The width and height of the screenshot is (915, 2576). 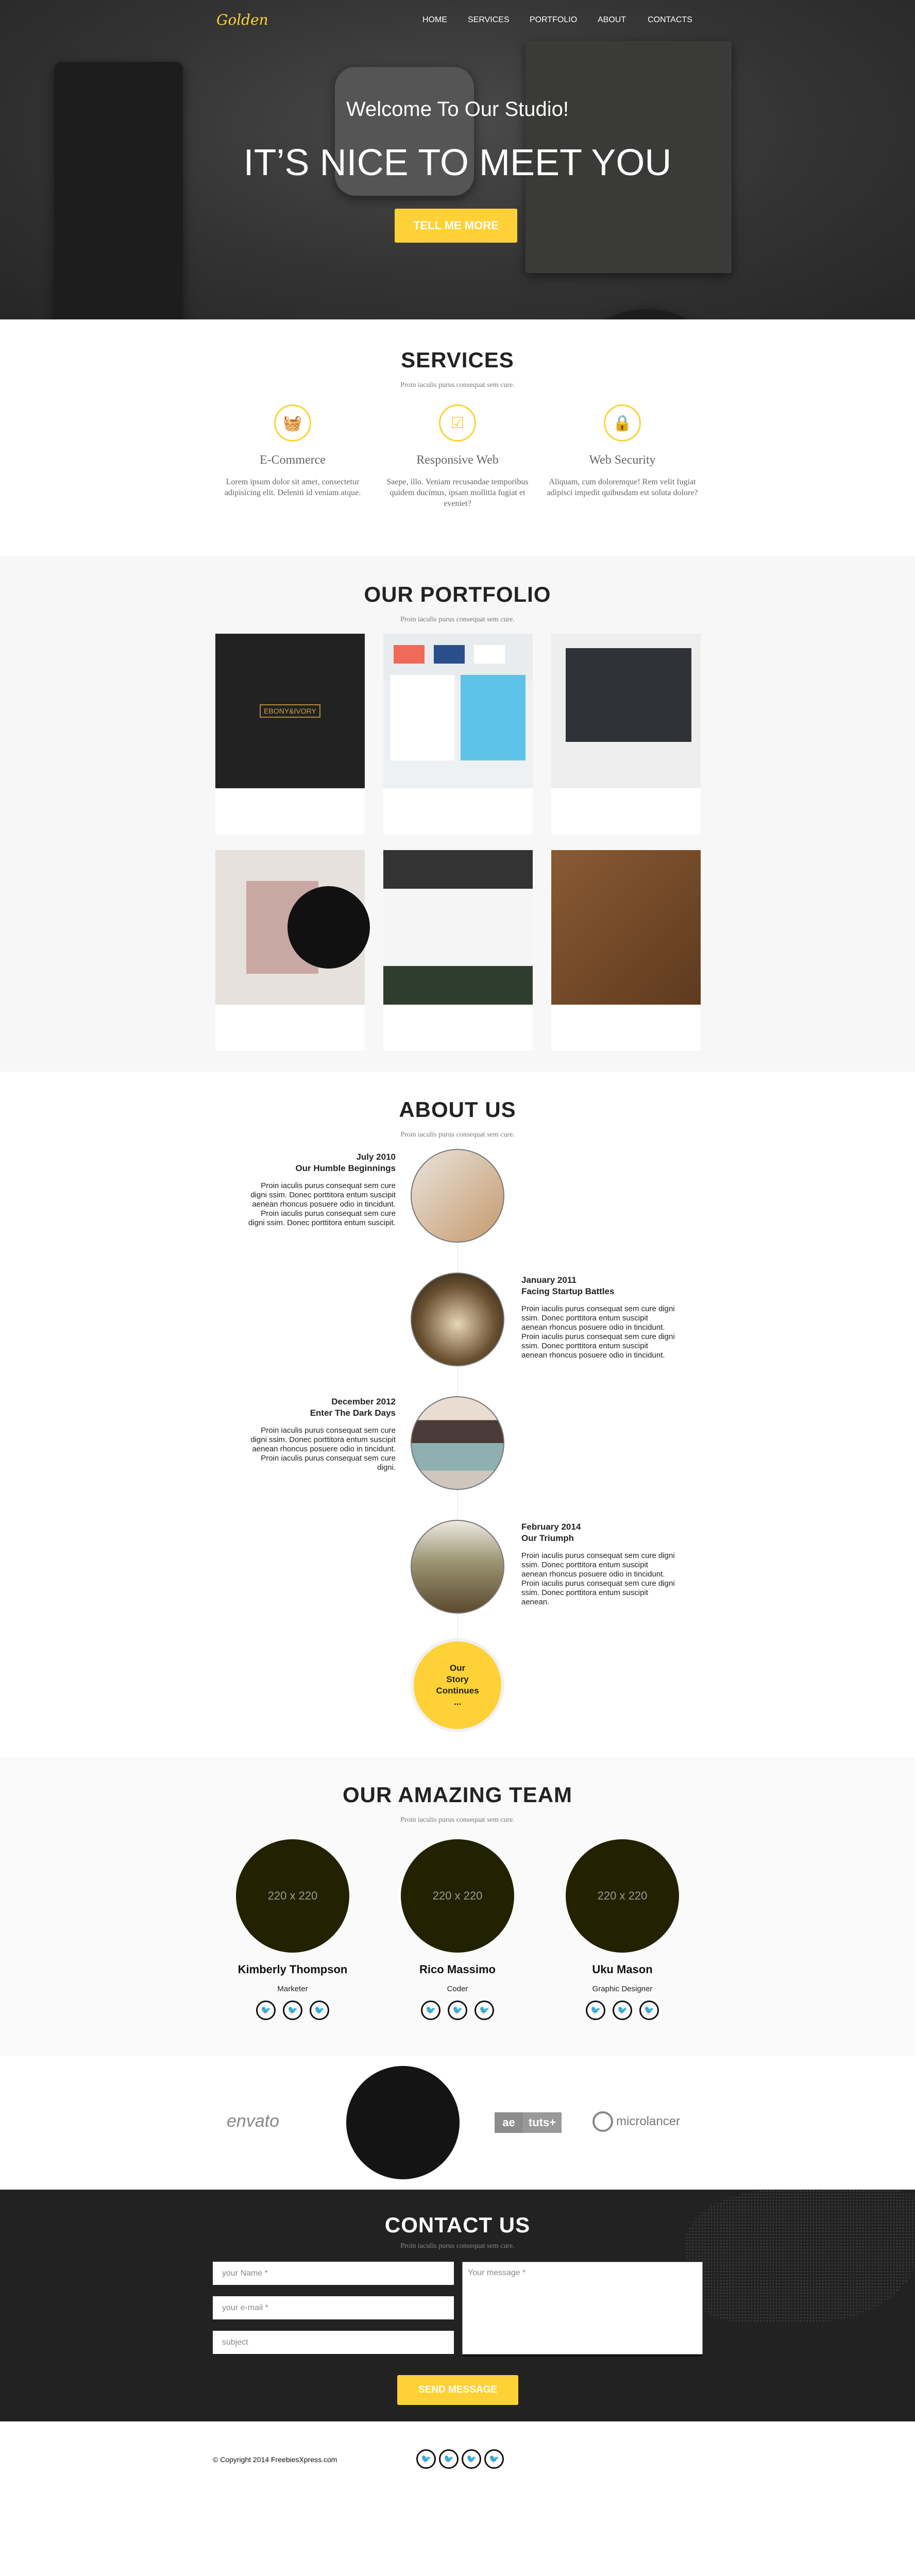 What do you see at coordinates (334, 2342) in the screenshot?
I see `subject-input` at bounding box center [334, 2342].